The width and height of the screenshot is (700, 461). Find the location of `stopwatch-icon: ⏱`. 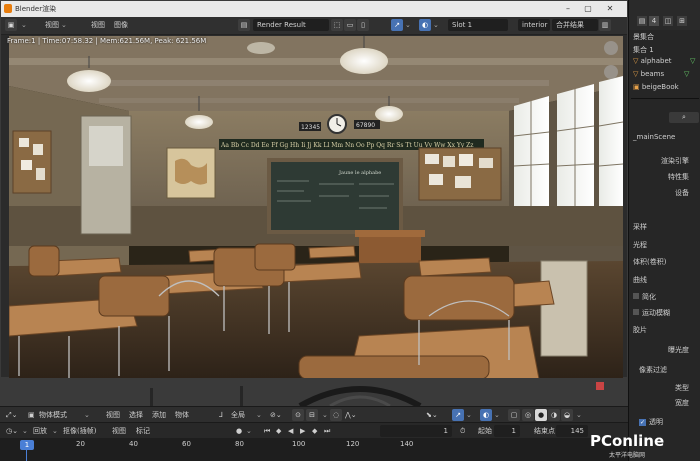

stopwatch-icon: ⏱ is located at coordinates (462, 431).